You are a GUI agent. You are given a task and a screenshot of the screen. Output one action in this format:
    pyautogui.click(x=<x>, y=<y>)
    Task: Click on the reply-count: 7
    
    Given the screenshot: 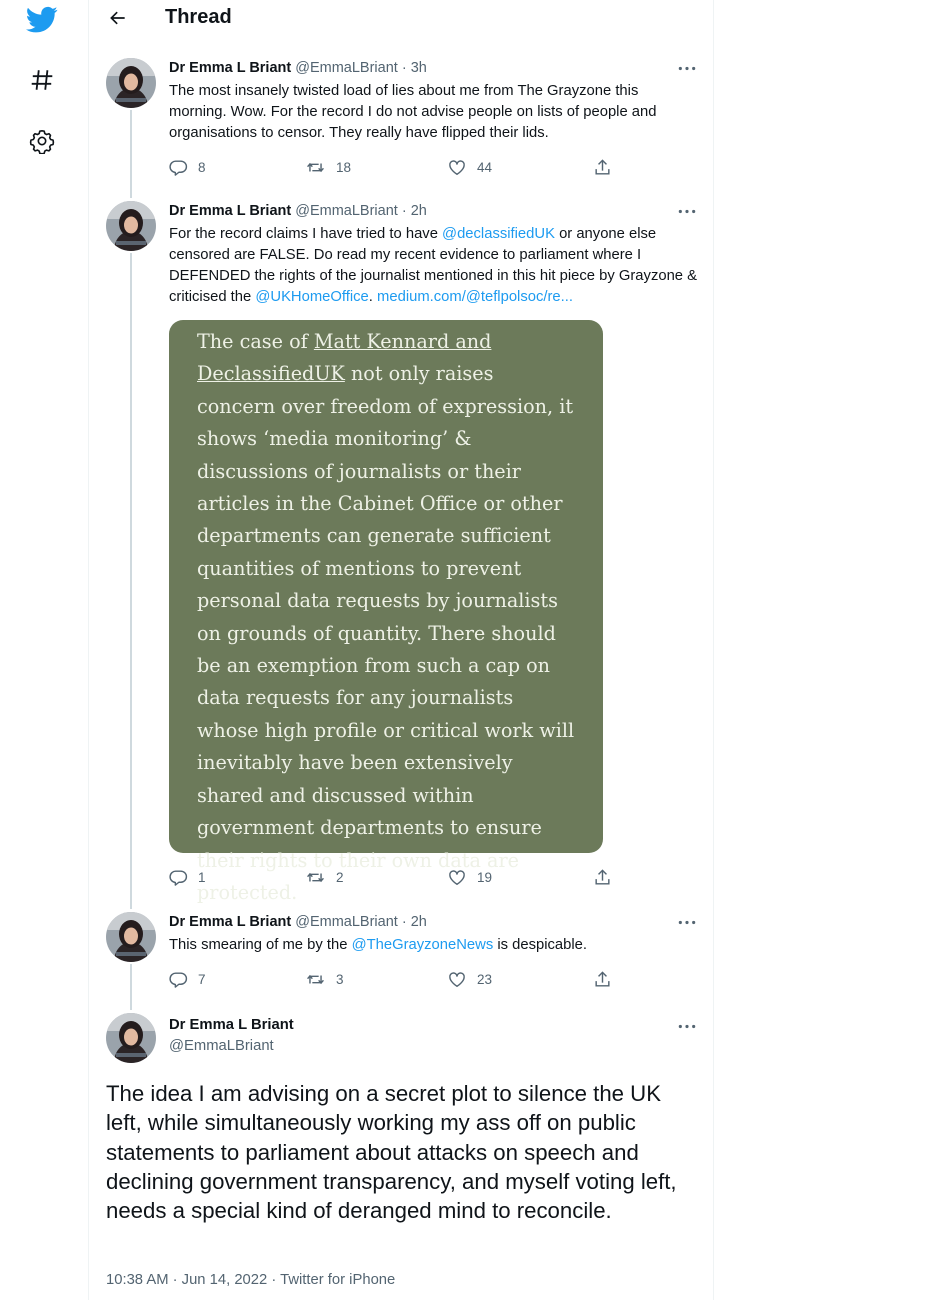 What is the action you would take?
    pyautogui.click(x=202, y=979)
    